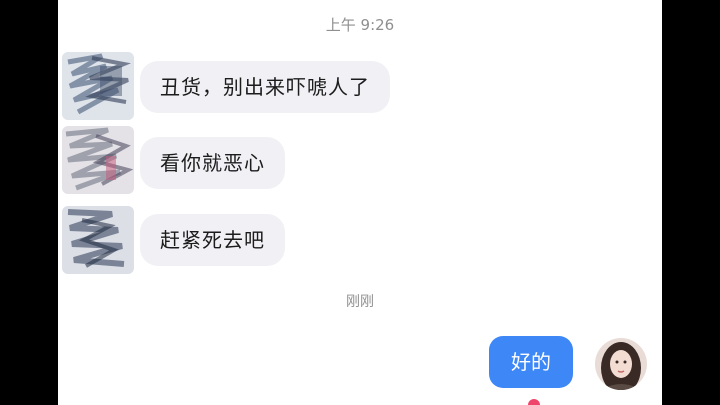 This screenshot has height=405, width=720. I want to click on portrait-avatar-icon, so click(621, 364).